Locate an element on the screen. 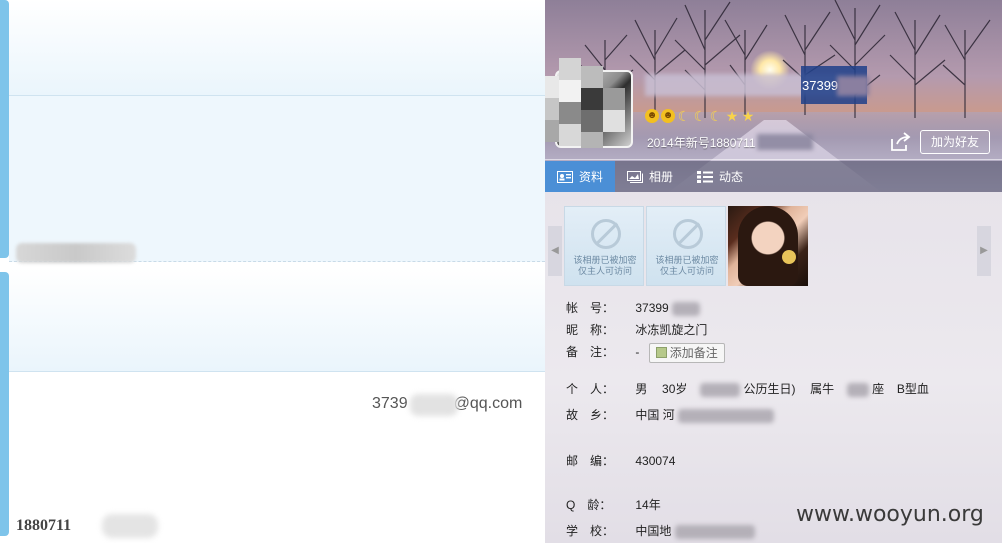 This screenshot has height=543, width=1002. tab-label: 相册 is located at coordinates (661, 177).